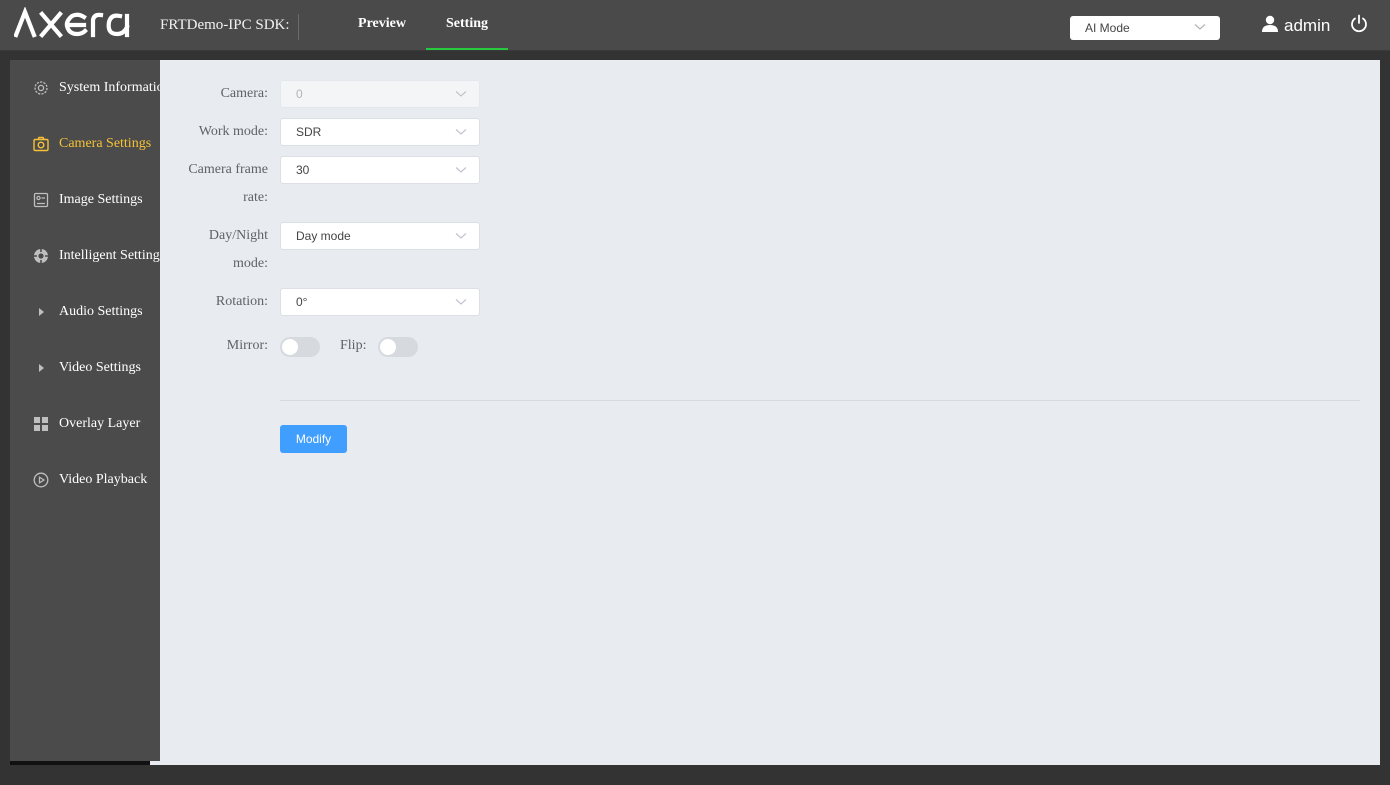  I want to click on day-night-label: Day/Night mode:, so click(213, 250).